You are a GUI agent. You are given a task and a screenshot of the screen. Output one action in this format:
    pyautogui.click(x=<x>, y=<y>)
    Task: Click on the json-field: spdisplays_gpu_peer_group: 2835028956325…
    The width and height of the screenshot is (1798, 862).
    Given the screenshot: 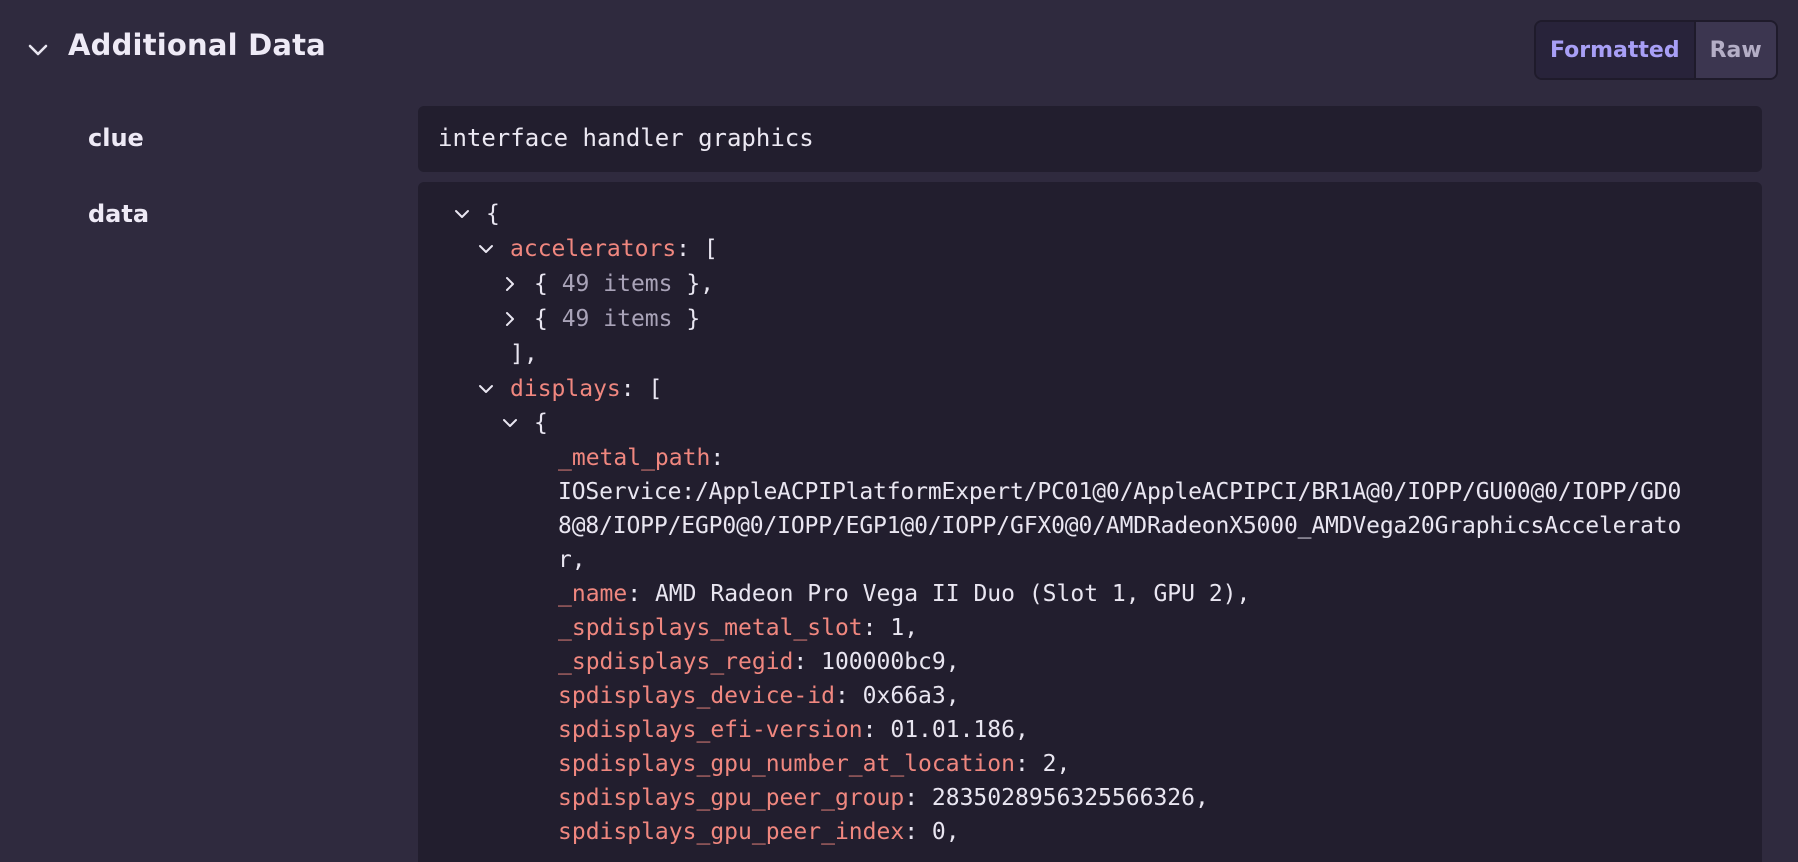 What is the action you would take?
    pyautogui.click(x=883, y=798)
    